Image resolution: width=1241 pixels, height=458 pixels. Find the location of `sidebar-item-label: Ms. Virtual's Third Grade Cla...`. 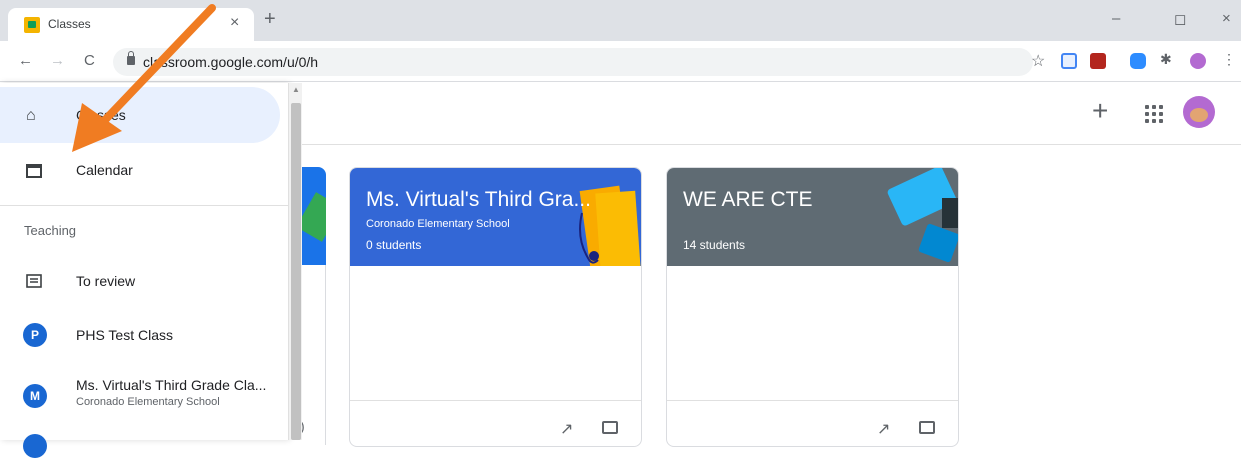

sidebar-item-label: Ms. Virtual's Third Grade Cla... is located at coordinates (171, 385).